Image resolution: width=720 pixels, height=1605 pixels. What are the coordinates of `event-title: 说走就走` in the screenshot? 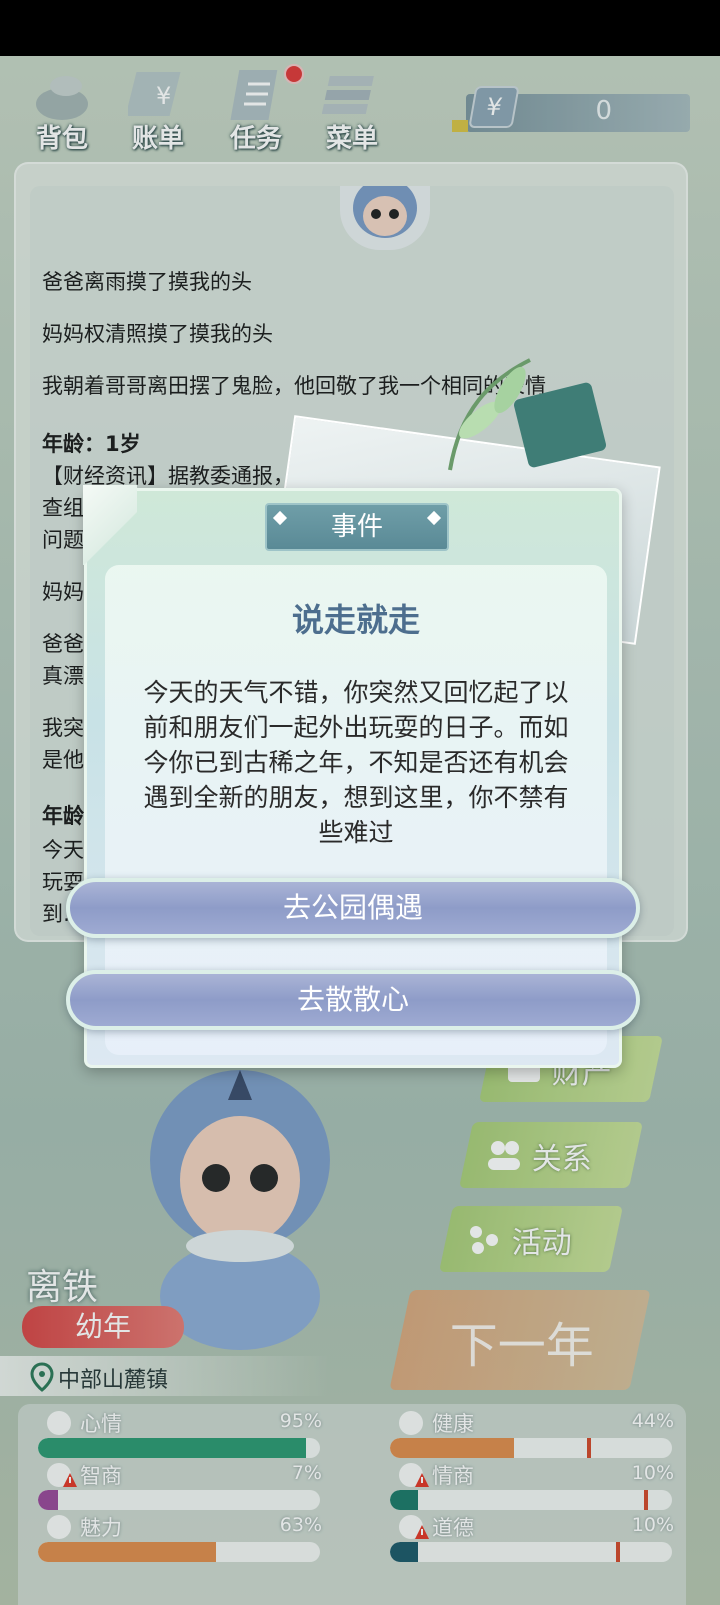 It's located at (355, 620).